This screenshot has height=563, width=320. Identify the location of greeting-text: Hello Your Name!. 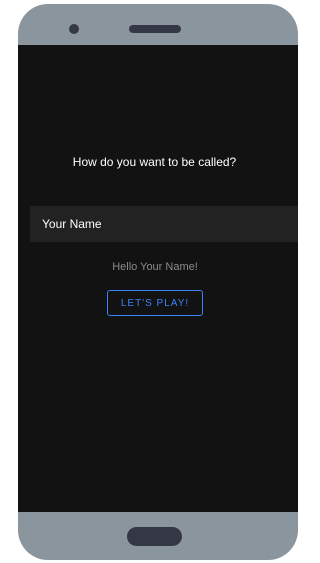
(155, 267).